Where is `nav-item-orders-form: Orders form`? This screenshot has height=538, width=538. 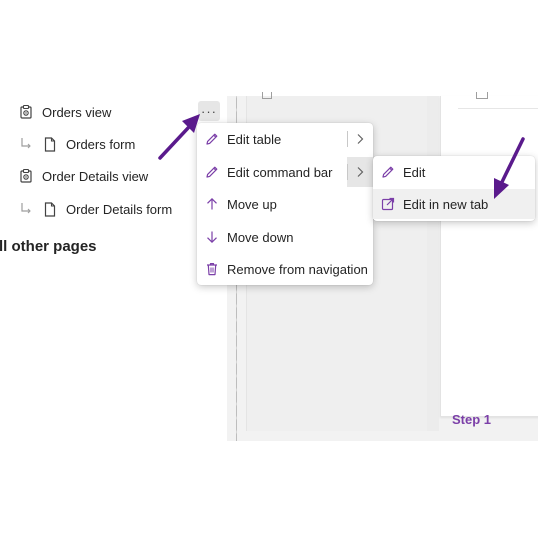 nav-item-orders-form: Orders form is located at coordinates (77, 144).